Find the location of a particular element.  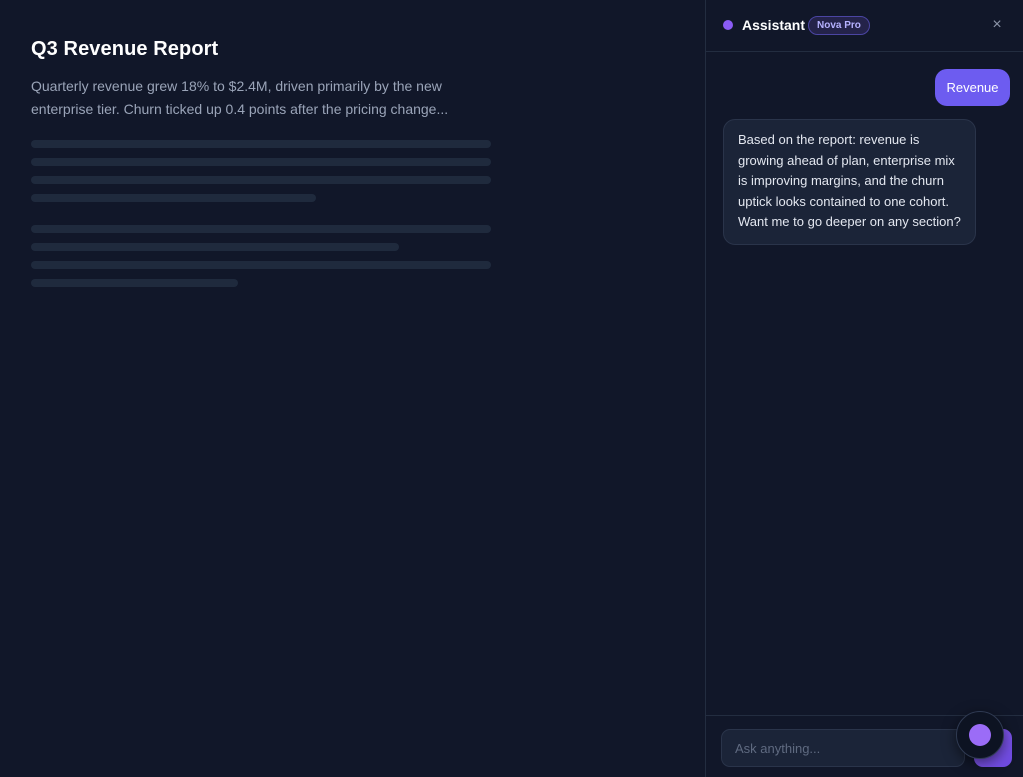

close-icon: × is located at coordinates (997, 25).